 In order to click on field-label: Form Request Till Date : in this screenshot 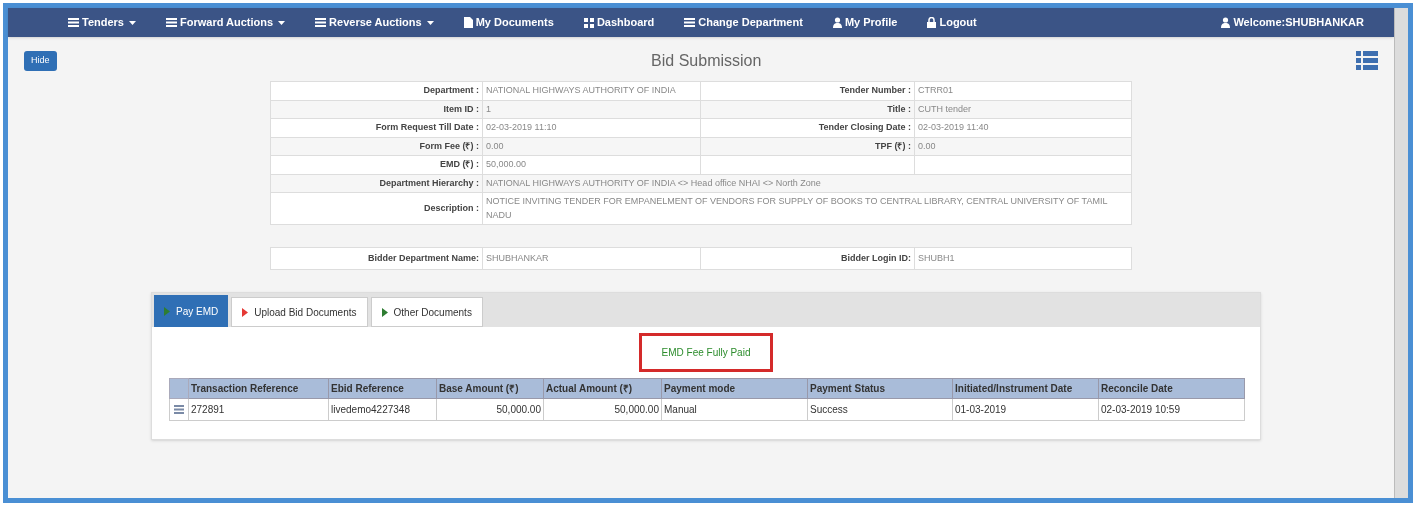, I will do `click(427, 127)`.